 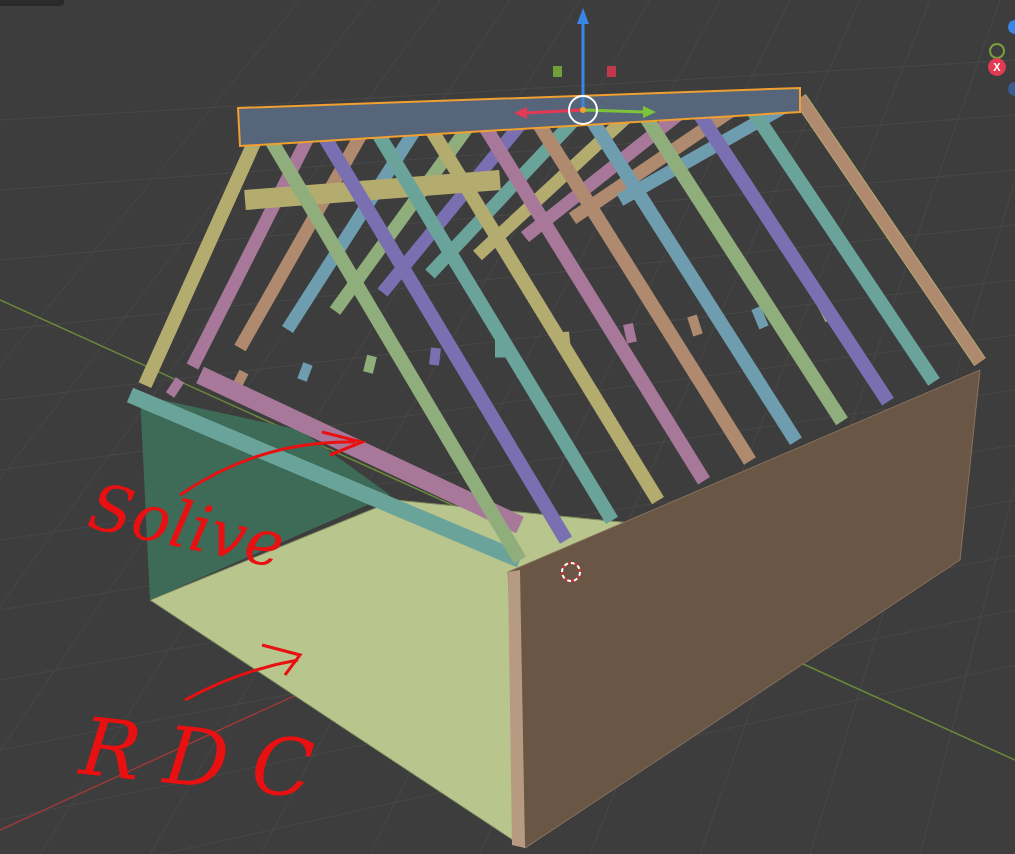 What do you see at coordinates (571, 572) in the screenshot?
I see `3d-cursor-icon` at bounding box center [571, 572].